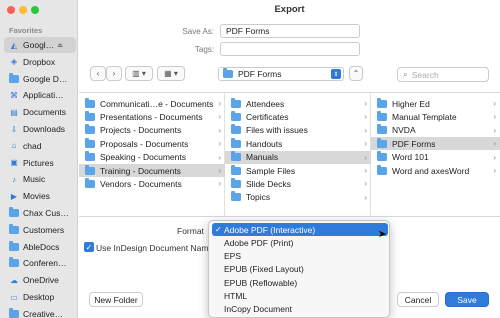  I want to click on save-as-field: PDF Forms, so click(290, 31).